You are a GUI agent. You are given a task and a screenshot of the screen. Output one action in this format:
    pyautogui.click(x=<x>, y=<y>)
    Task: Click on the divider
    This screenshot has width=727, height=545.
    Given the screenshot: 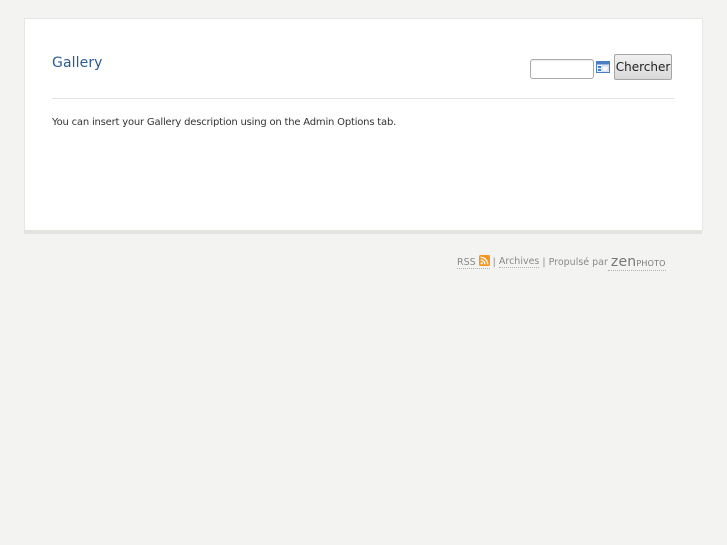 What is the action you would take?
    pyautogui.click(x=363, y=98)
    